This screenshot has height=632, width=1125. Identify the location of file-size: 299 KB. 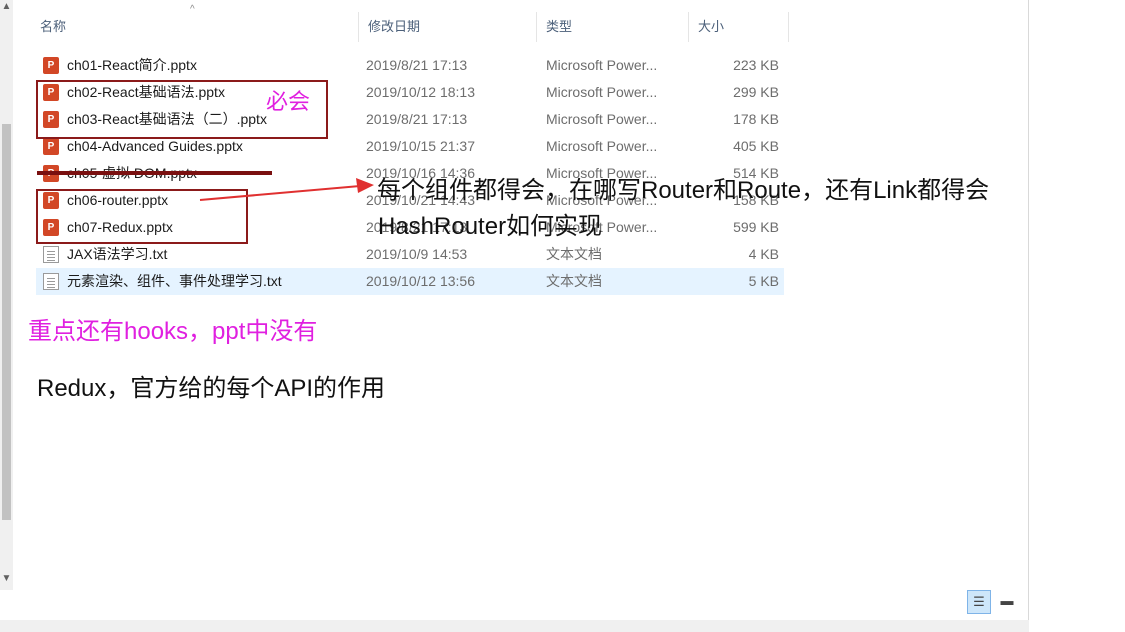
(756, 92).